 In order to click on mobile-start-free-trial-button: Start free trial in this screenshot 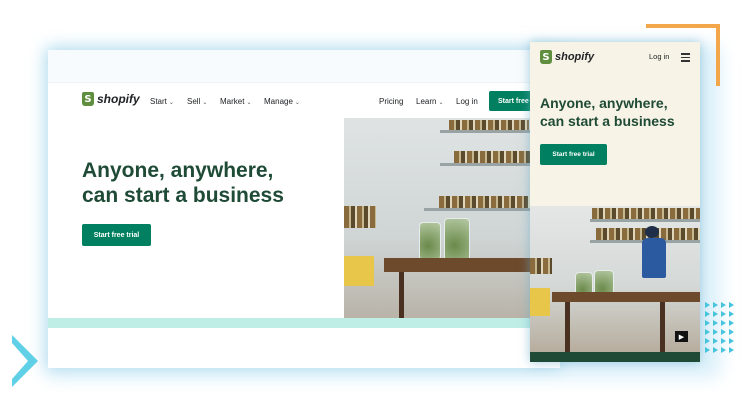, I will do `click(573, 154)`.